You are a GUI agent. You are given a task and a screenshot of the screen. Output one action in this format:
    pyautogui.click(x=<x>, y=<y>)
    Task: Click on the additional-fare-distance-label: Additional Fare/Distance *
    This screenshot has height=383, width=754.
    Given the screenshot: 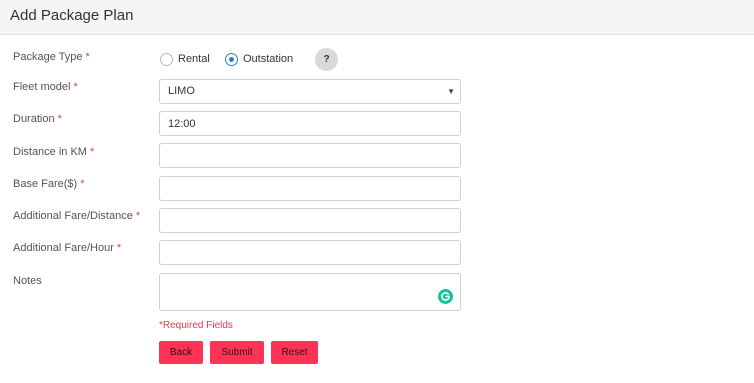 What is the action you would take?
    pyautogui.click(x=77, y=216)
    